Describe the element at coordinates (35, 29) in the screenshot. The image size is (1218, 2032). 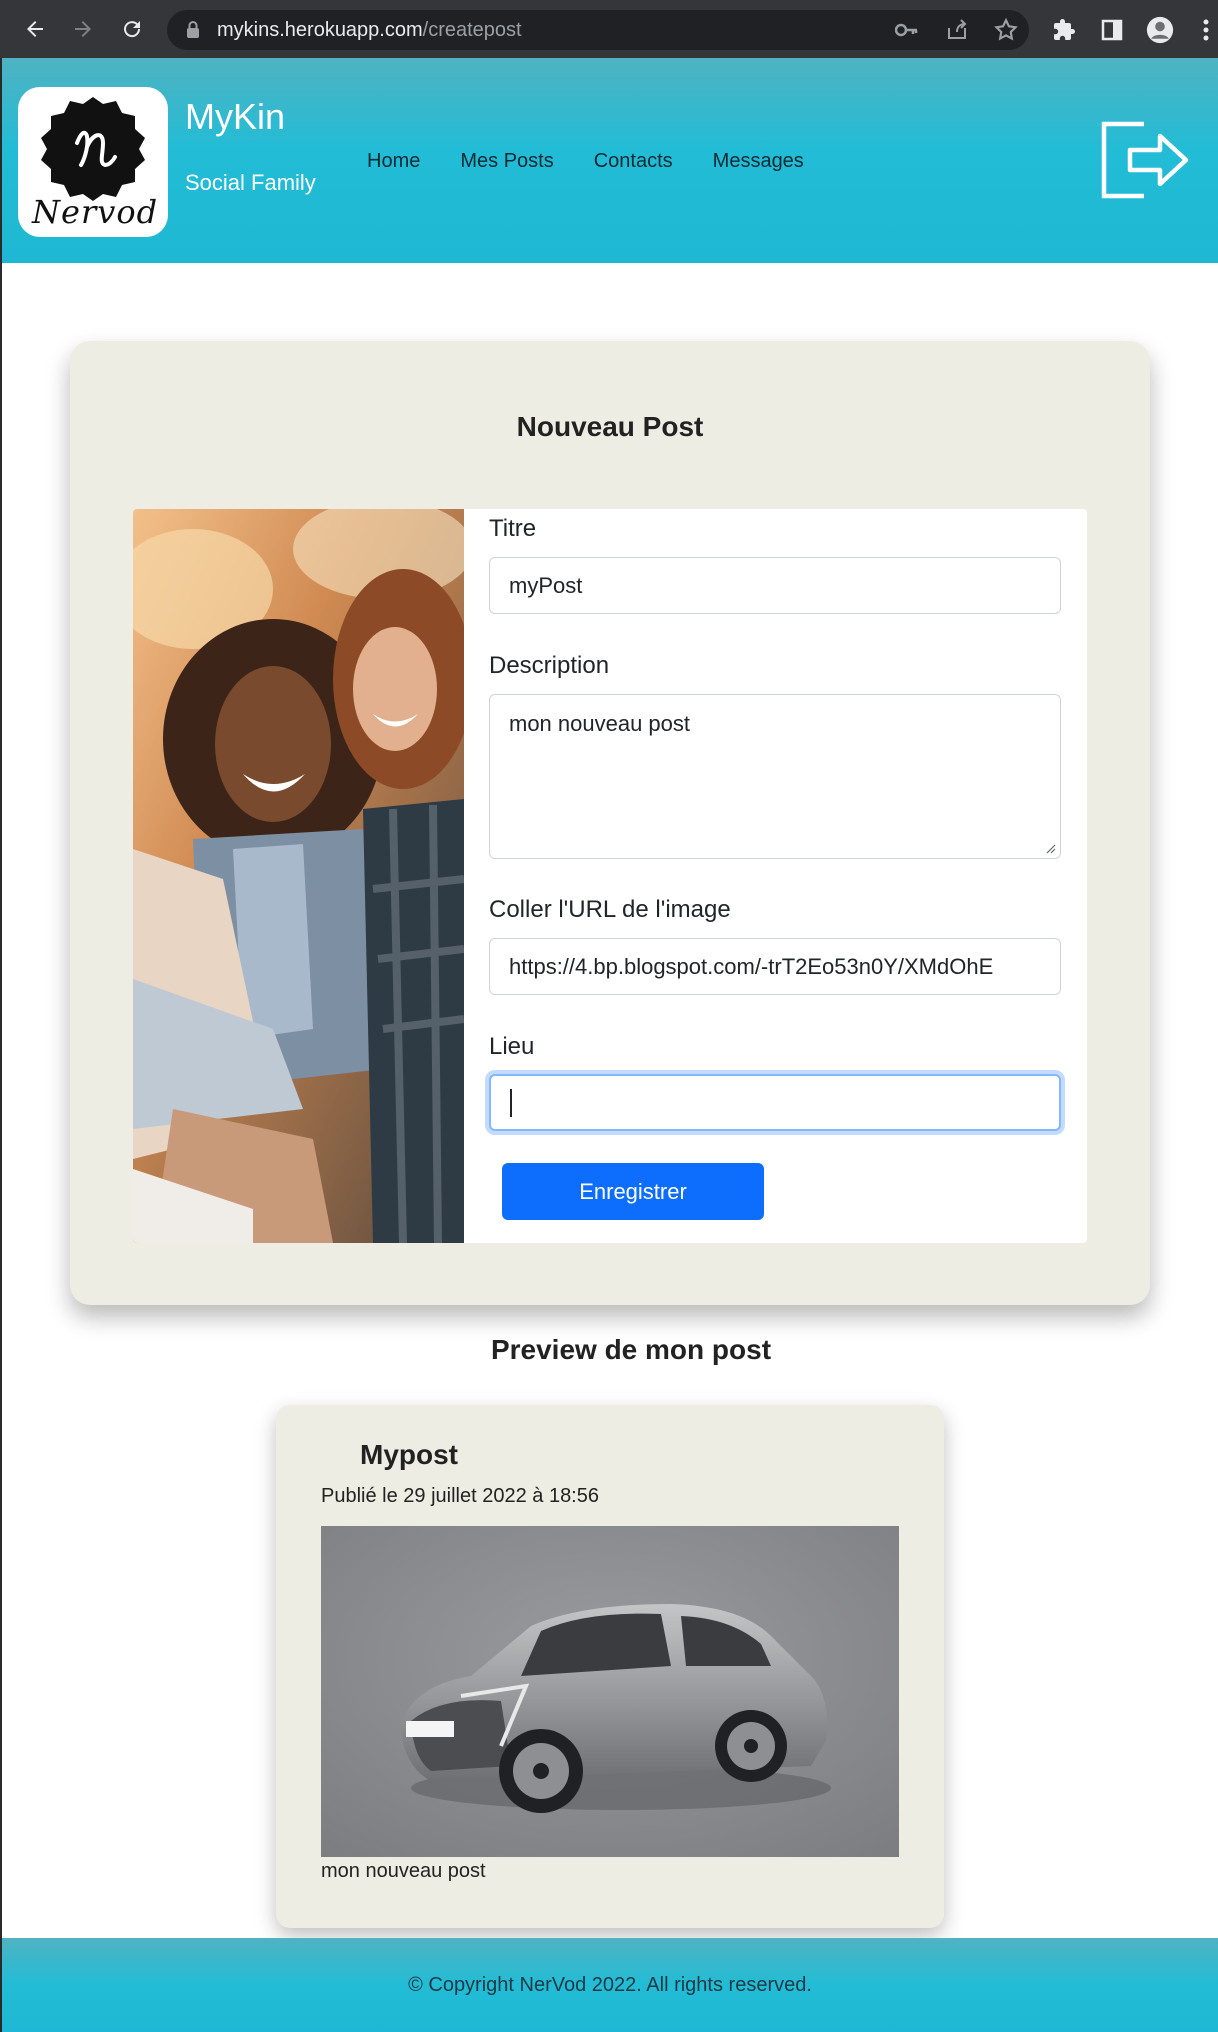
I see `back-icon` at that location.